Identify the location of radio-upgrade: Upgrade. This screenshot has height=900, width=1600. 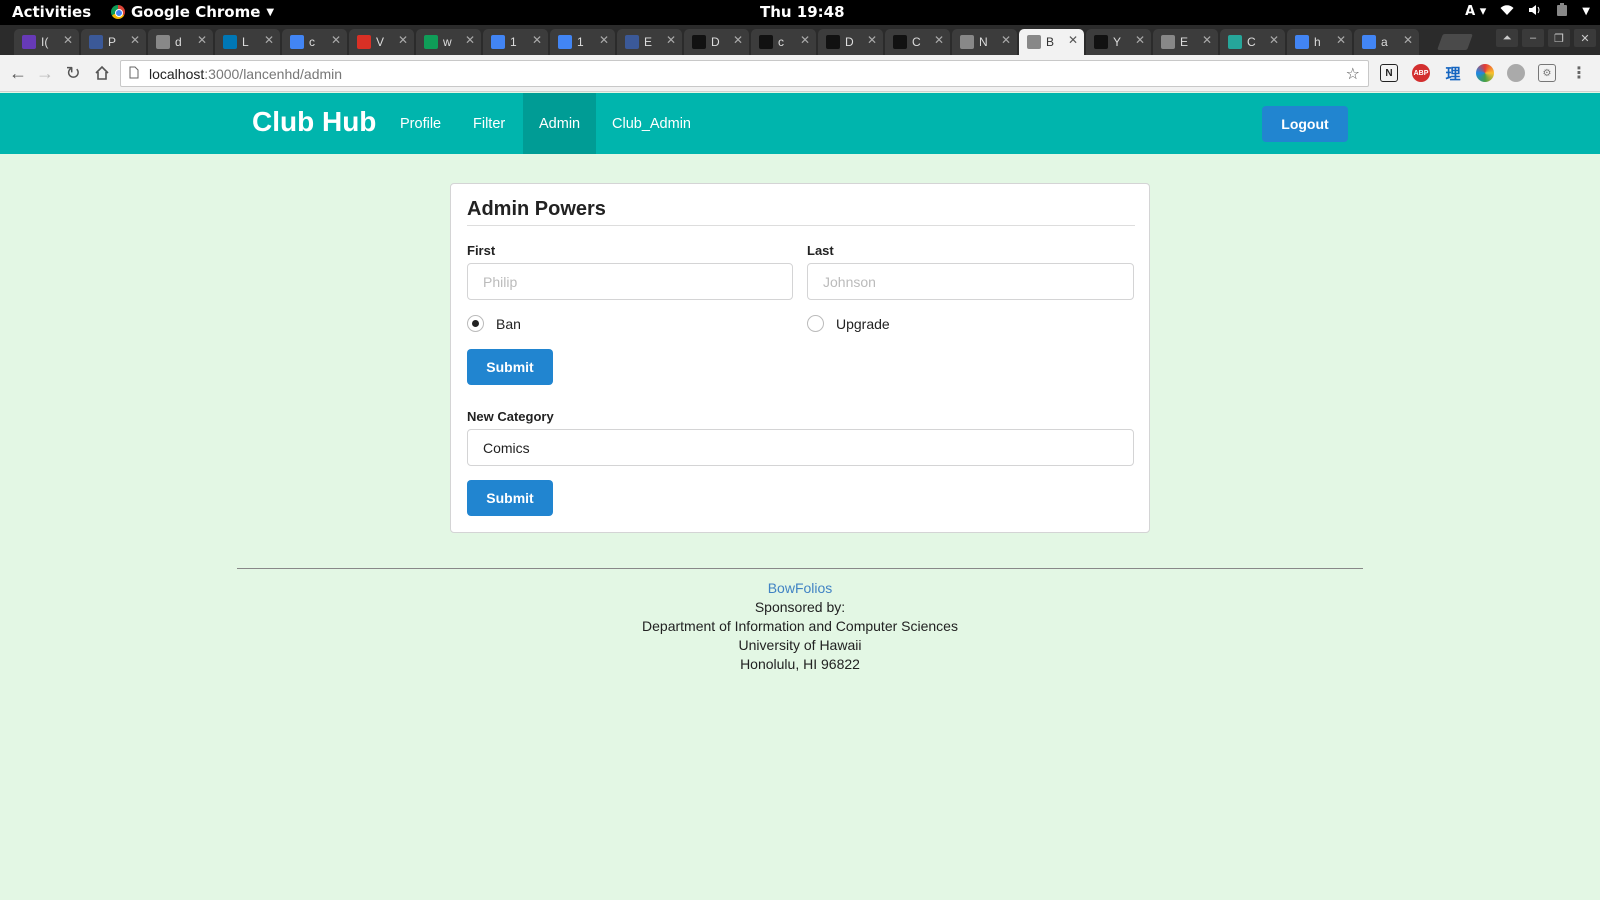
(848, 323).